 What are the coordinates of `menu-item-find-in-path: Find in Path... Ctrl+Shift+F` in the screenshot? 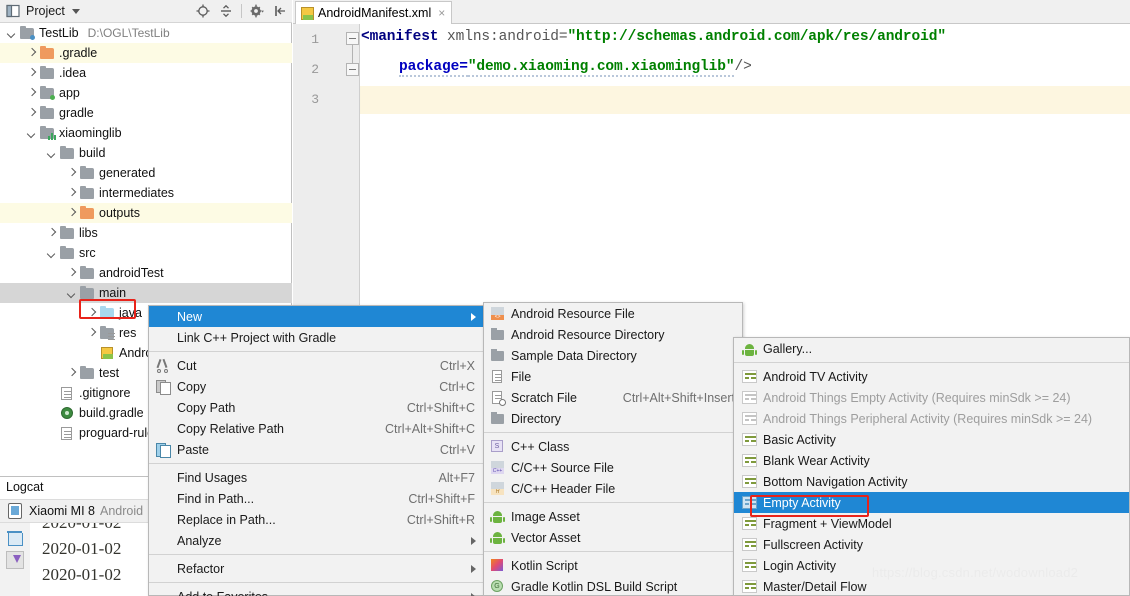 It's located at (316, 498).